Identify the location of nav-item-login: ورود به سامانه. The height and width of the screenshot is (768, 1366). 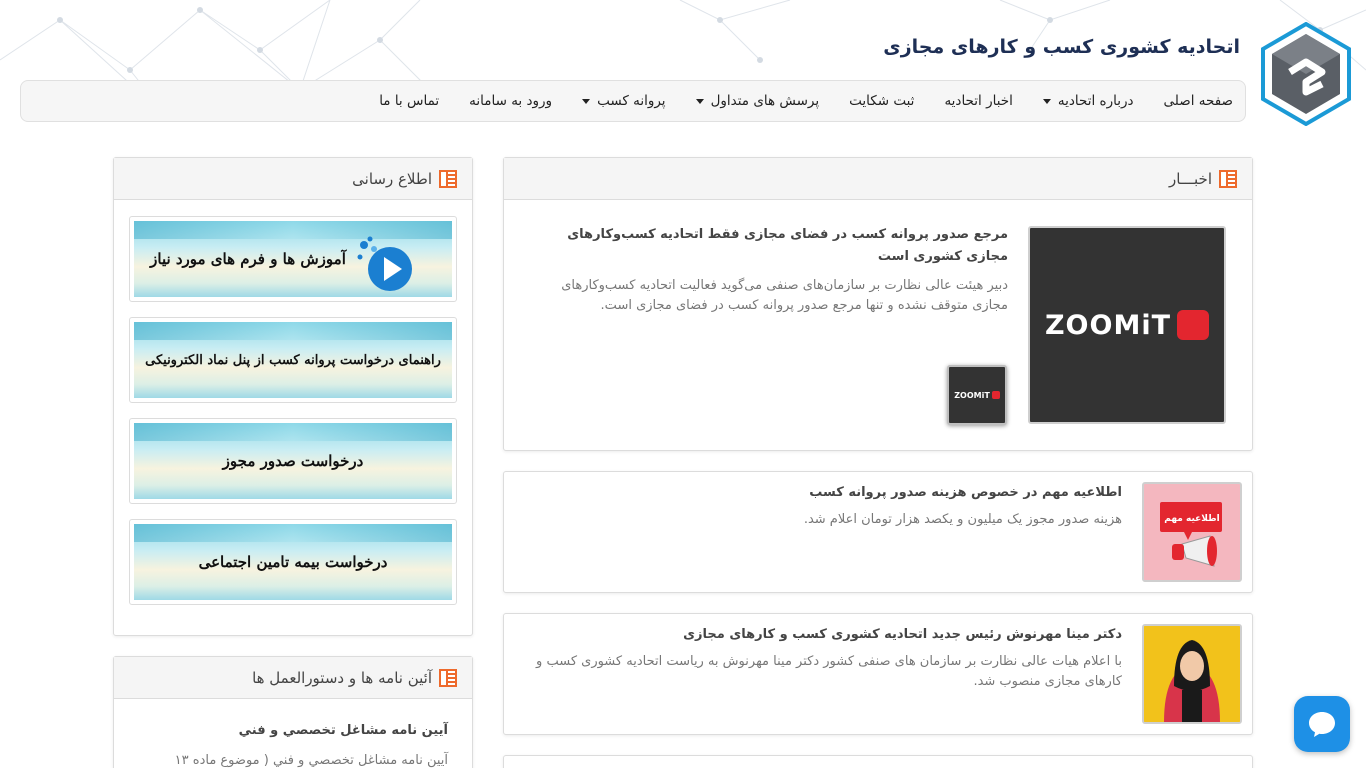
(510, 101).